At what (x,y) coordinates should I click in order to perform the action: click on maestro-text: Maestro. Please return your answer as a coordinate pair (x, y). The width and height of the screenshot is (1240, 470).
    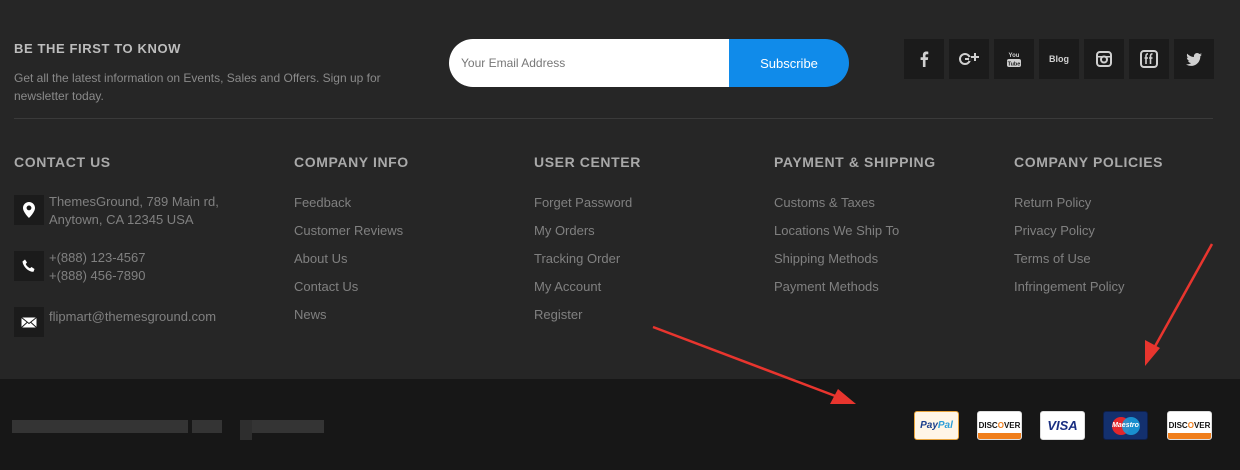
    Looking at the image, I should click on (1125, 425).